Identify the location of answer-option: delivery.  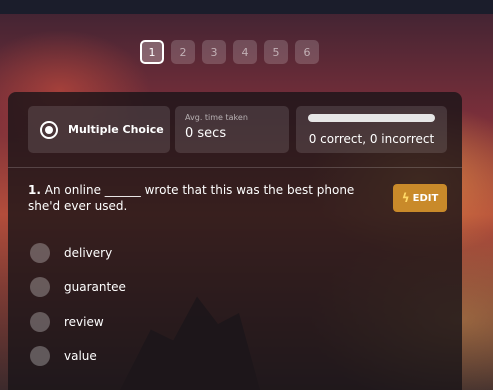
(71, 253).